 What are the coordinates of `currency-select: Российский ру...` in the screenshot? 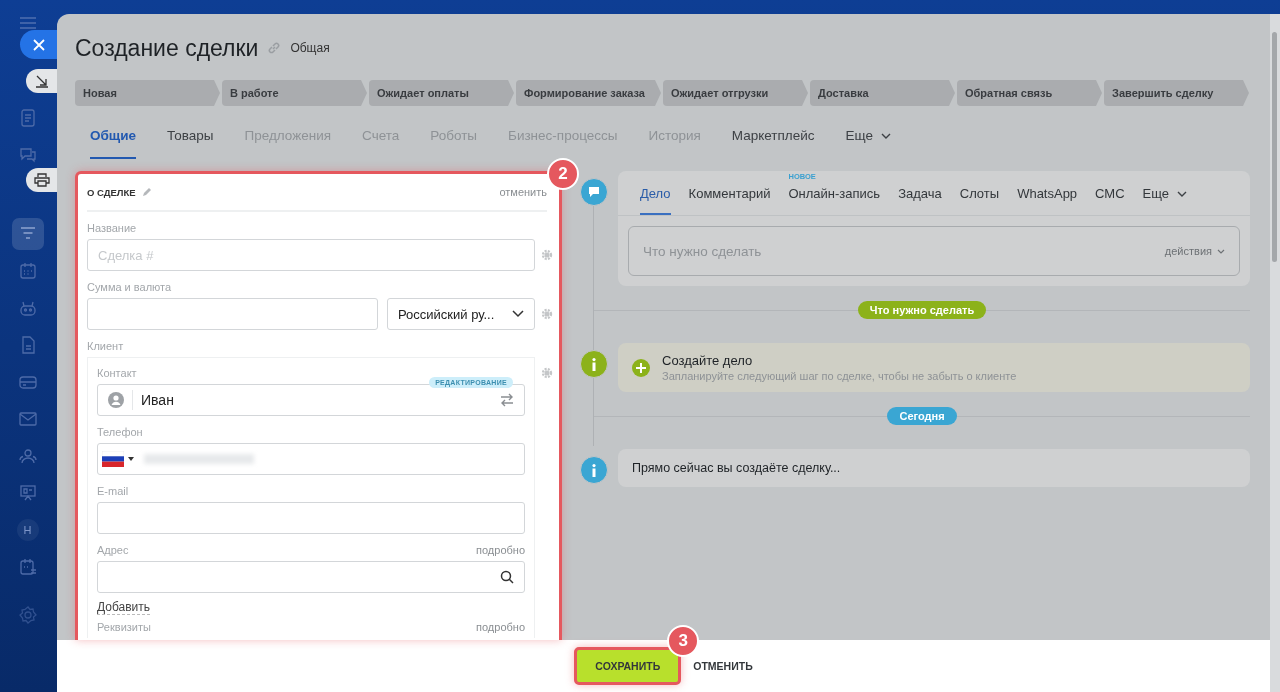 It's located at (461, 314).